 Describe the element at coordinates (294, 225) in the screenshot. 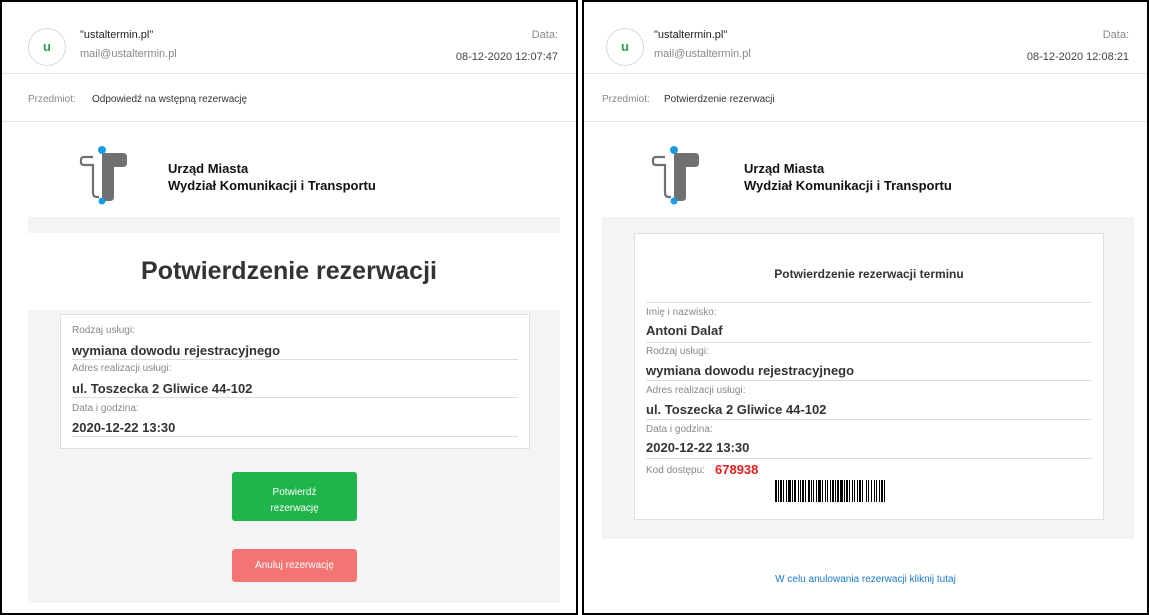

I see `gray-band` at that location.